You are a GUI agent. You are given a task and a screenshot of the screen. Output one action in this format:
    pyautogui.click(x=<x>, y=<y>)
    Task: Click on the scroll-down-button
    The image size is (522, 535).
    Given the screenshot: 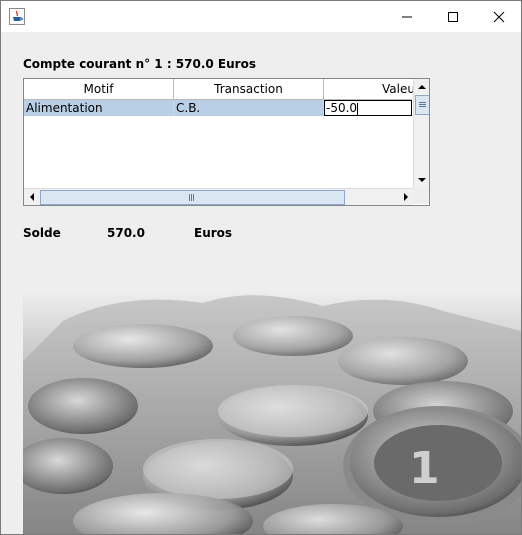 What is the action you would take?
    pyautogui.click(x=421, y=180)
    